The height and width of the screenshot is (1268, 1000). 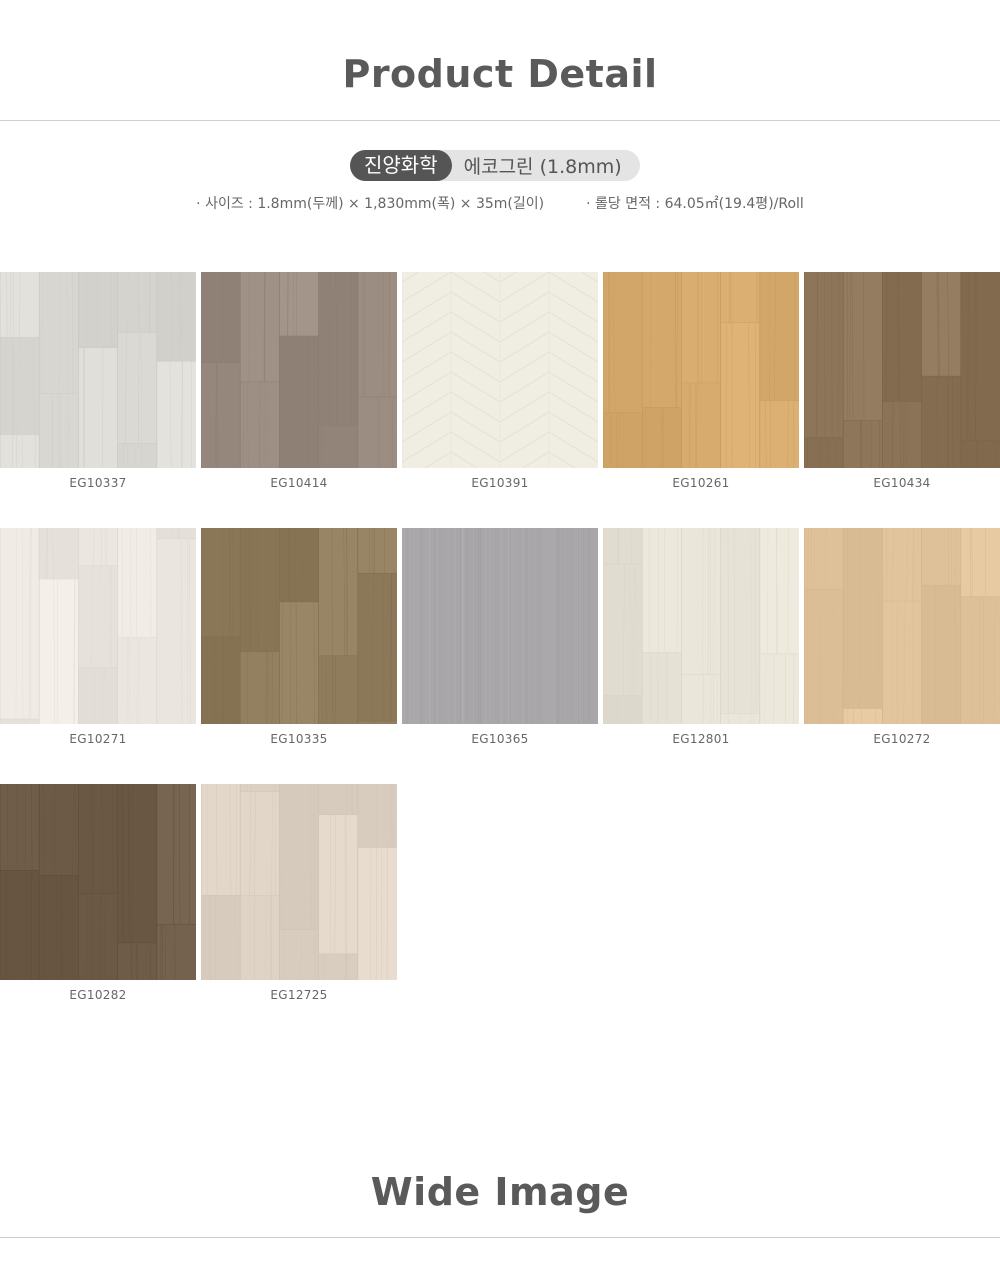 What do you see at coordinates (370, 204) in the screenshot?
I see `spec-size: · 사이즈 : 1.8mm(두께) × 1,830mm(폭) × 35m(길이)` at bounding box center [370, 204].